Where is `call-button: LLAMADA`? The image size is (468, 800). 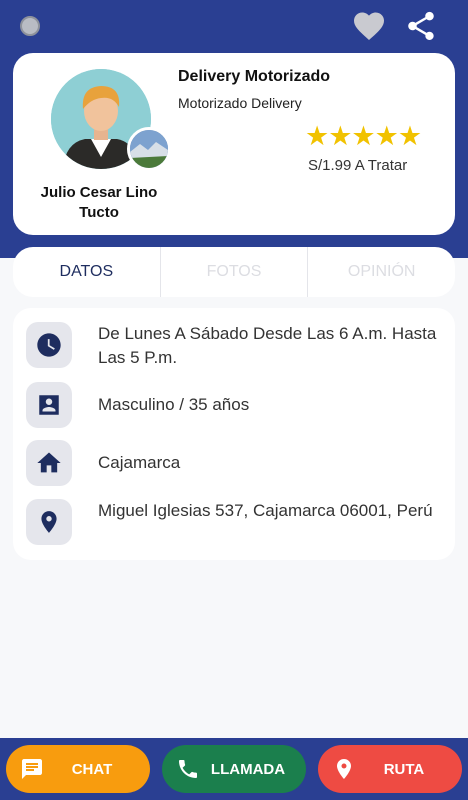 call-button: LLAMADA is located at coordinates (234, 769).